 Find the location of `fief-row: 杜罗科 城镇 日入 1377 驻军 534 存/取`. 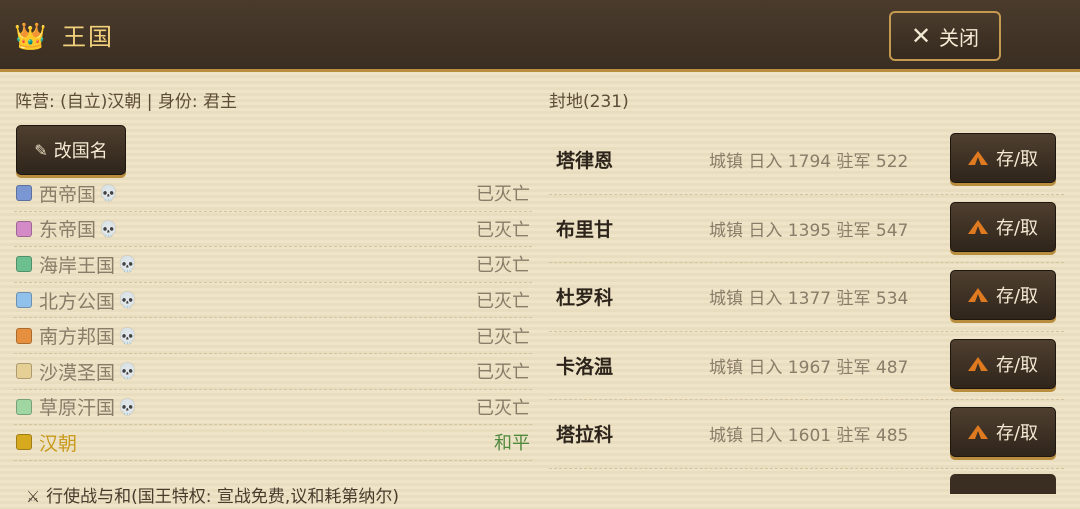

fief-row: 杜罗科 城镇 日入 1377 驻军 534 存/取 is located at coordinates (806, 297).